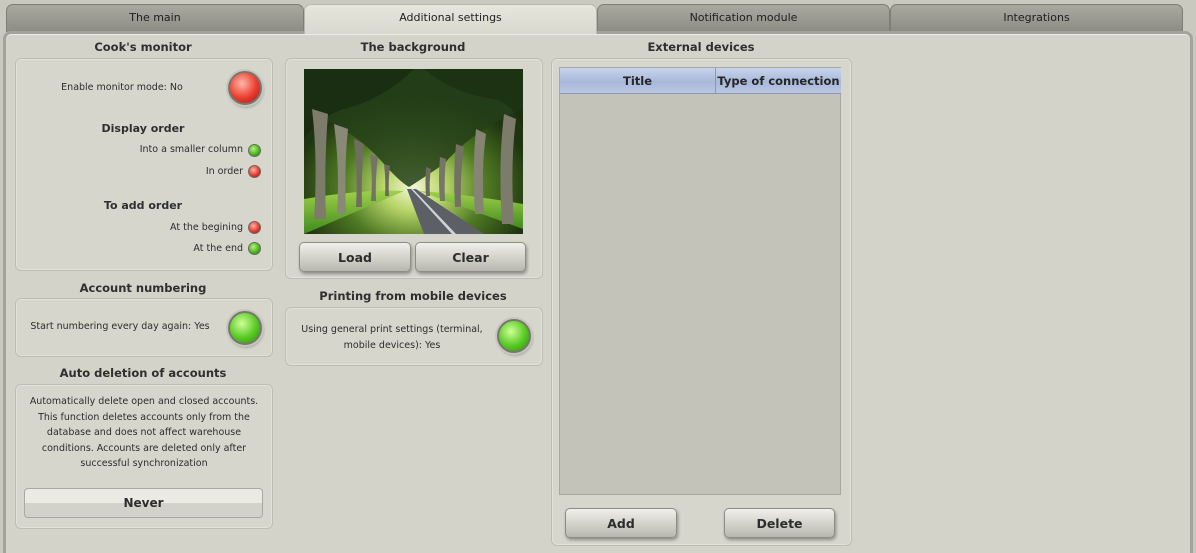 Image resolution: width=1196 pixels, height=553 pixels. What do you see at coordinates (143, 205) in the screenshot?
I see `add-order-heading: To add order` at bounding box center [143, 205].